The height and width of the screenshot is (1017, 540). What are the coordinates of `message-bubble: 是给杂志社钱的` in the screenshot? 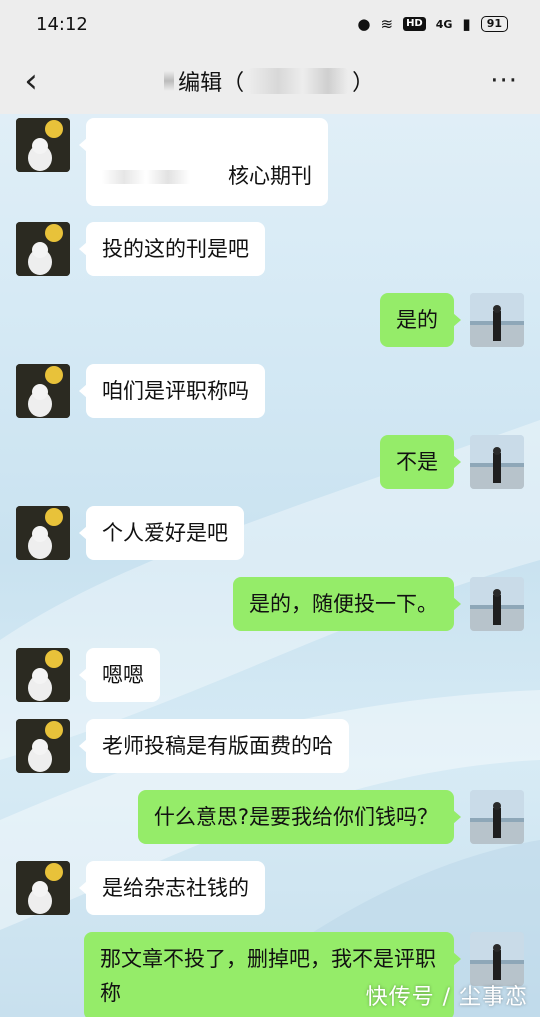 It's located at (172, 888).